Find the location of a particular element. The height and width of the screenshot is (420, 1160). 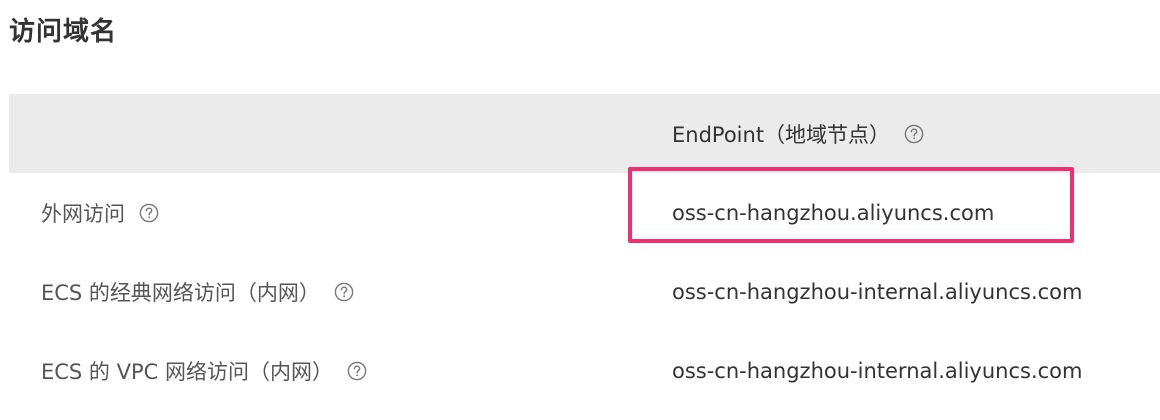

row-label: ECS 的 VPC 网络访问（内网） is located at coordinates (204, 370).